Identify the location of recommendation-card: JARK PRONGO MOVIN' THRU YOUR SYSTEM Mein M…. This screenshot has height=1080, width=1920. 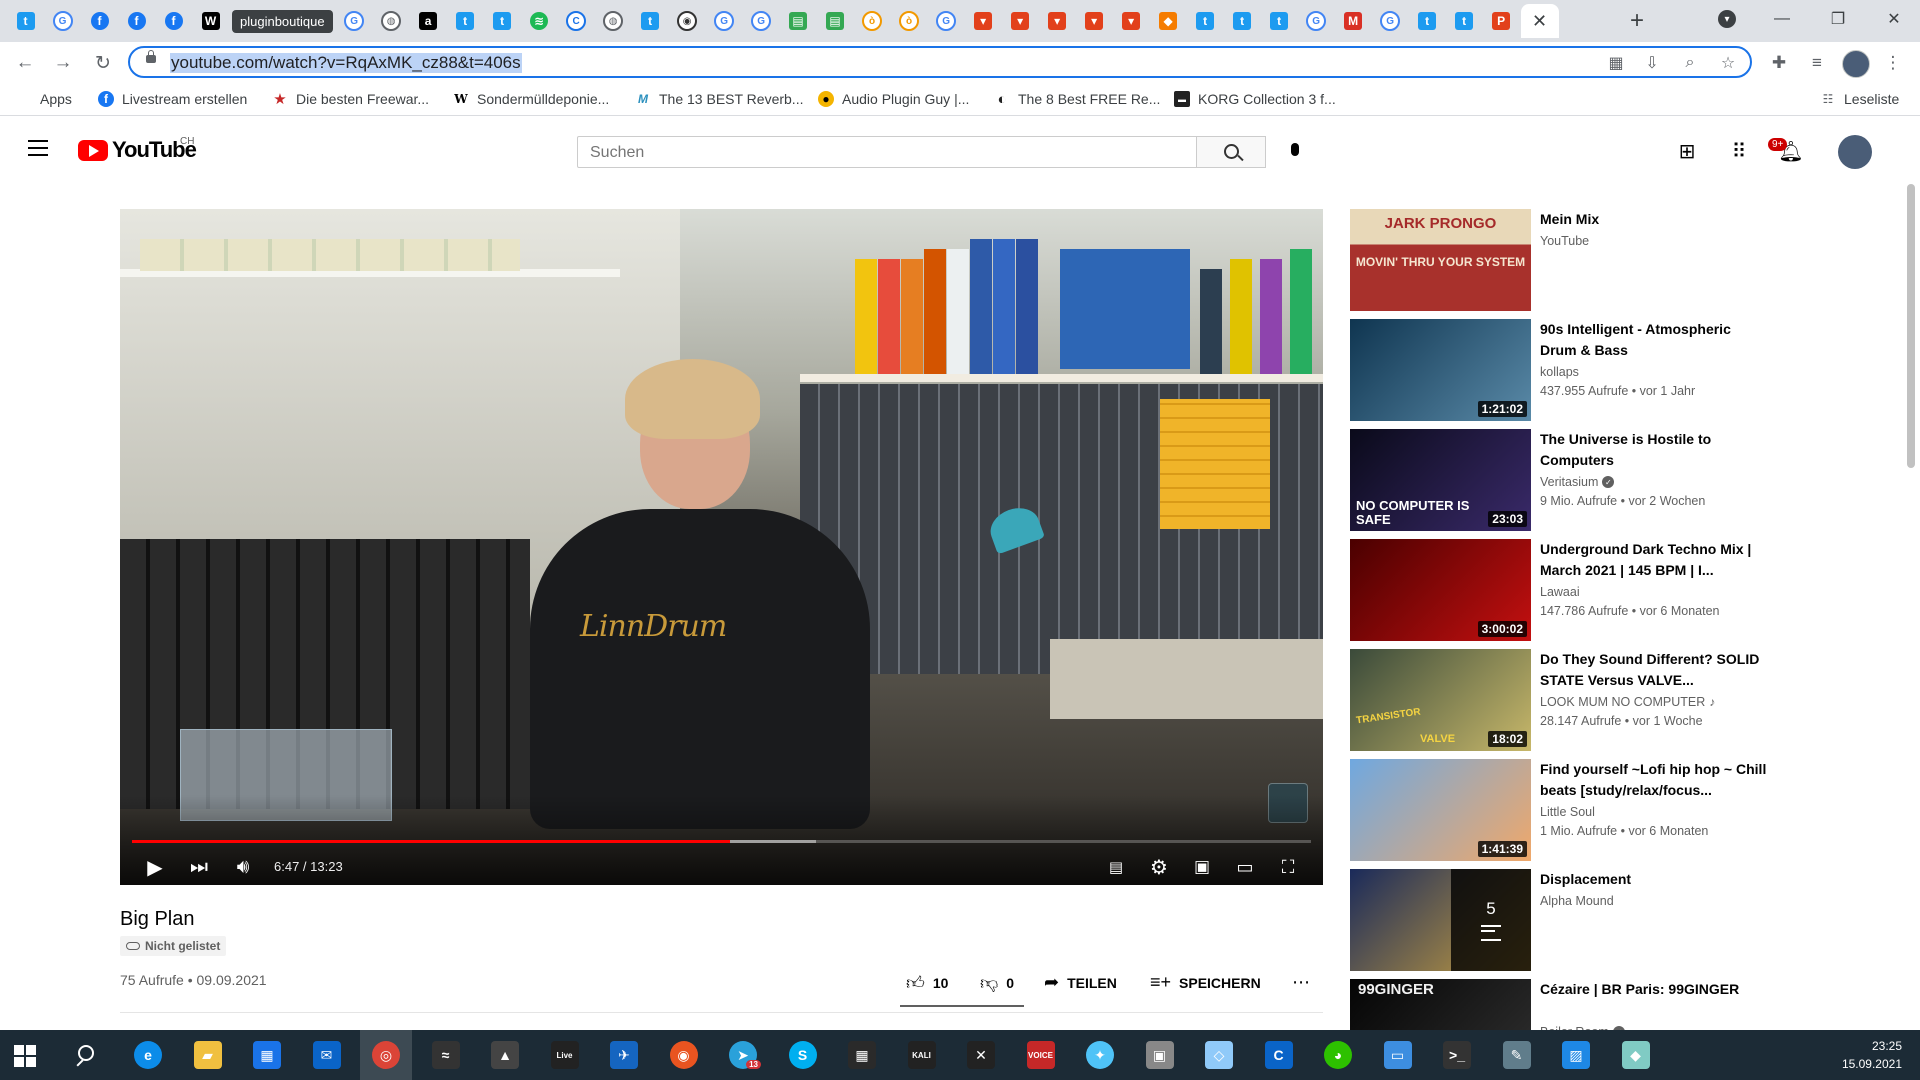
(1560, 260).